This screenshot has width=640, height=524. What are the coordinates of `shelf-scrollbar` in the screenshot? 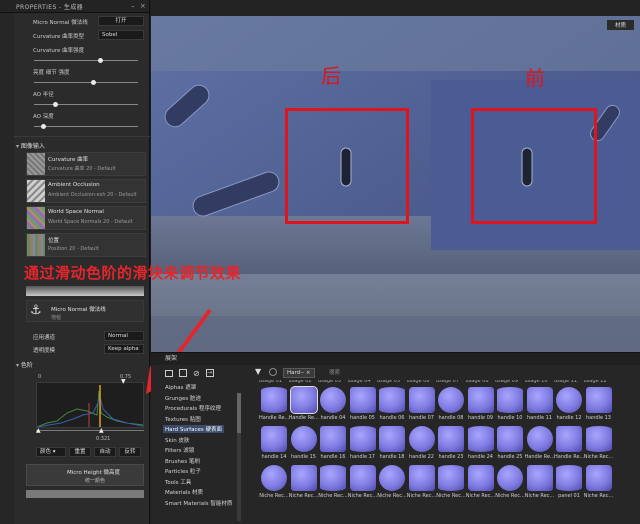 It's located at (239, 457).